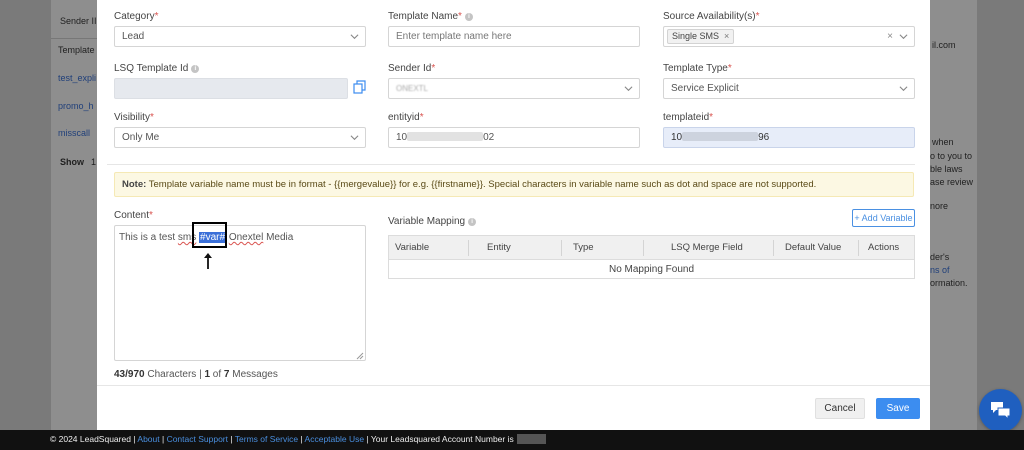 The height and width of the screenshot is (450, 1024). What do you see at coordinates (74, 38) in the screenshot?
I see `bg-divider` at bounding box center [74, 38].